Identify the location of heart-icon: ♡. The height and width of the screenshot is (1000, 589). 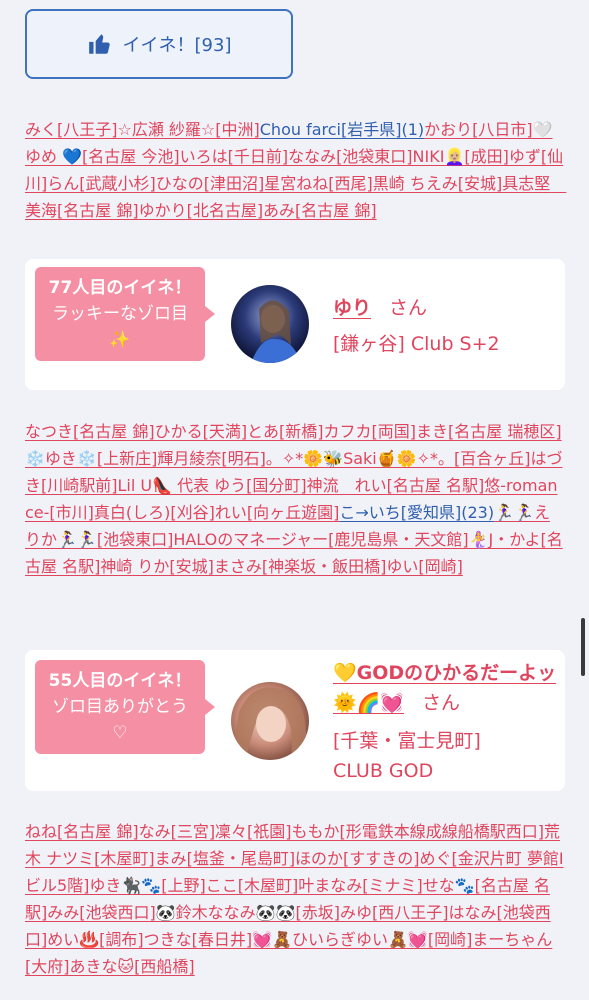
(120, 733).